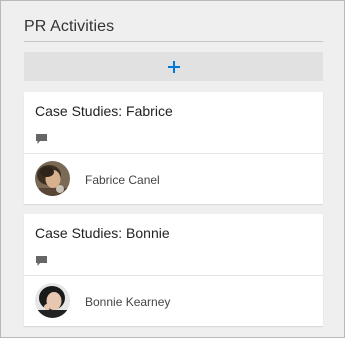 This screenshot has width=345, height=338. What do you see at coordinates (173, 41) in the screenshot?
I see `title-divider` at bounding box center [173, 41].